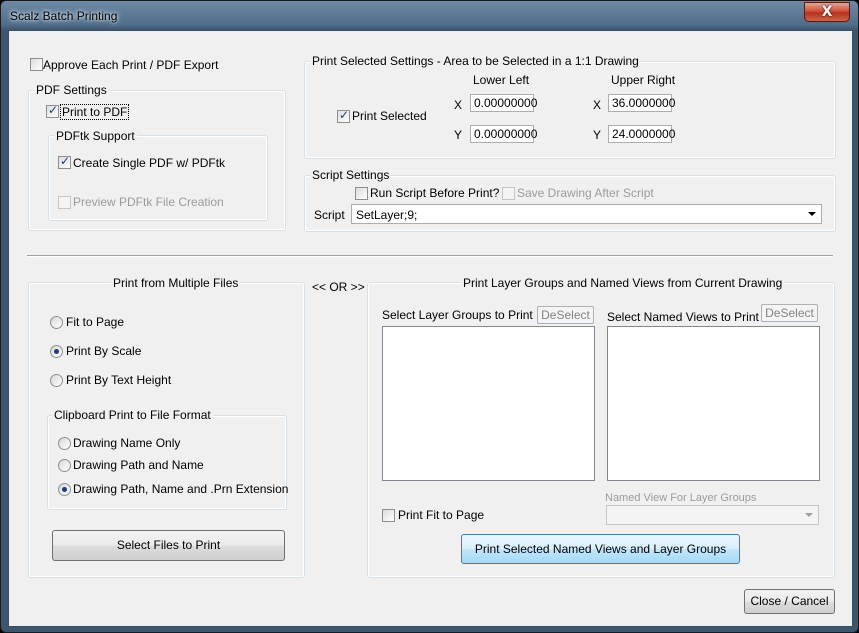 The image size is (859, 633). I want to click on lower-left-y-label: Y, so click(458, 135).